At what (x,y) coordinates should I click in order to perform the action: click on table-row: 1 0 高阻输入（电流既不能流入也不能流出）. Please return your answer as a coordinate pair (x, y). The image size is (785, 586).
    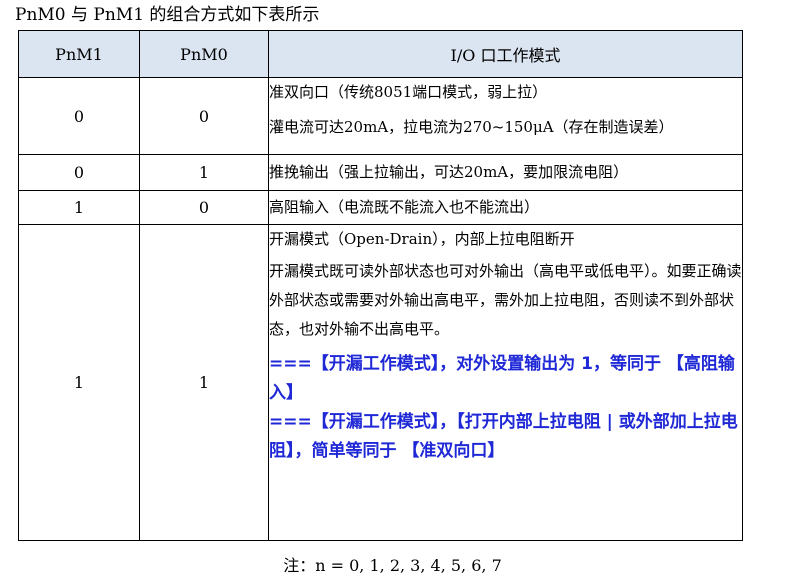
    Looking at the image, I should click on (380, 207).